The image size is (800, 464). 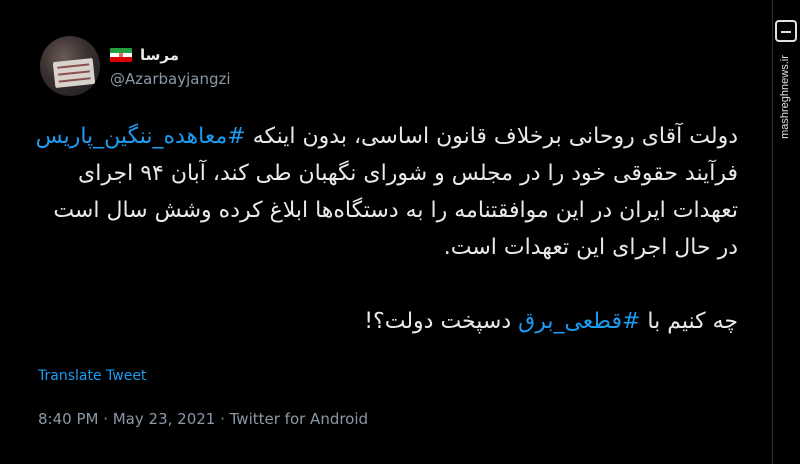 What do you see at coordinates (121, 55) in the screenshot?
I see `iran-flag-icon` at bounding box center [121, 55].